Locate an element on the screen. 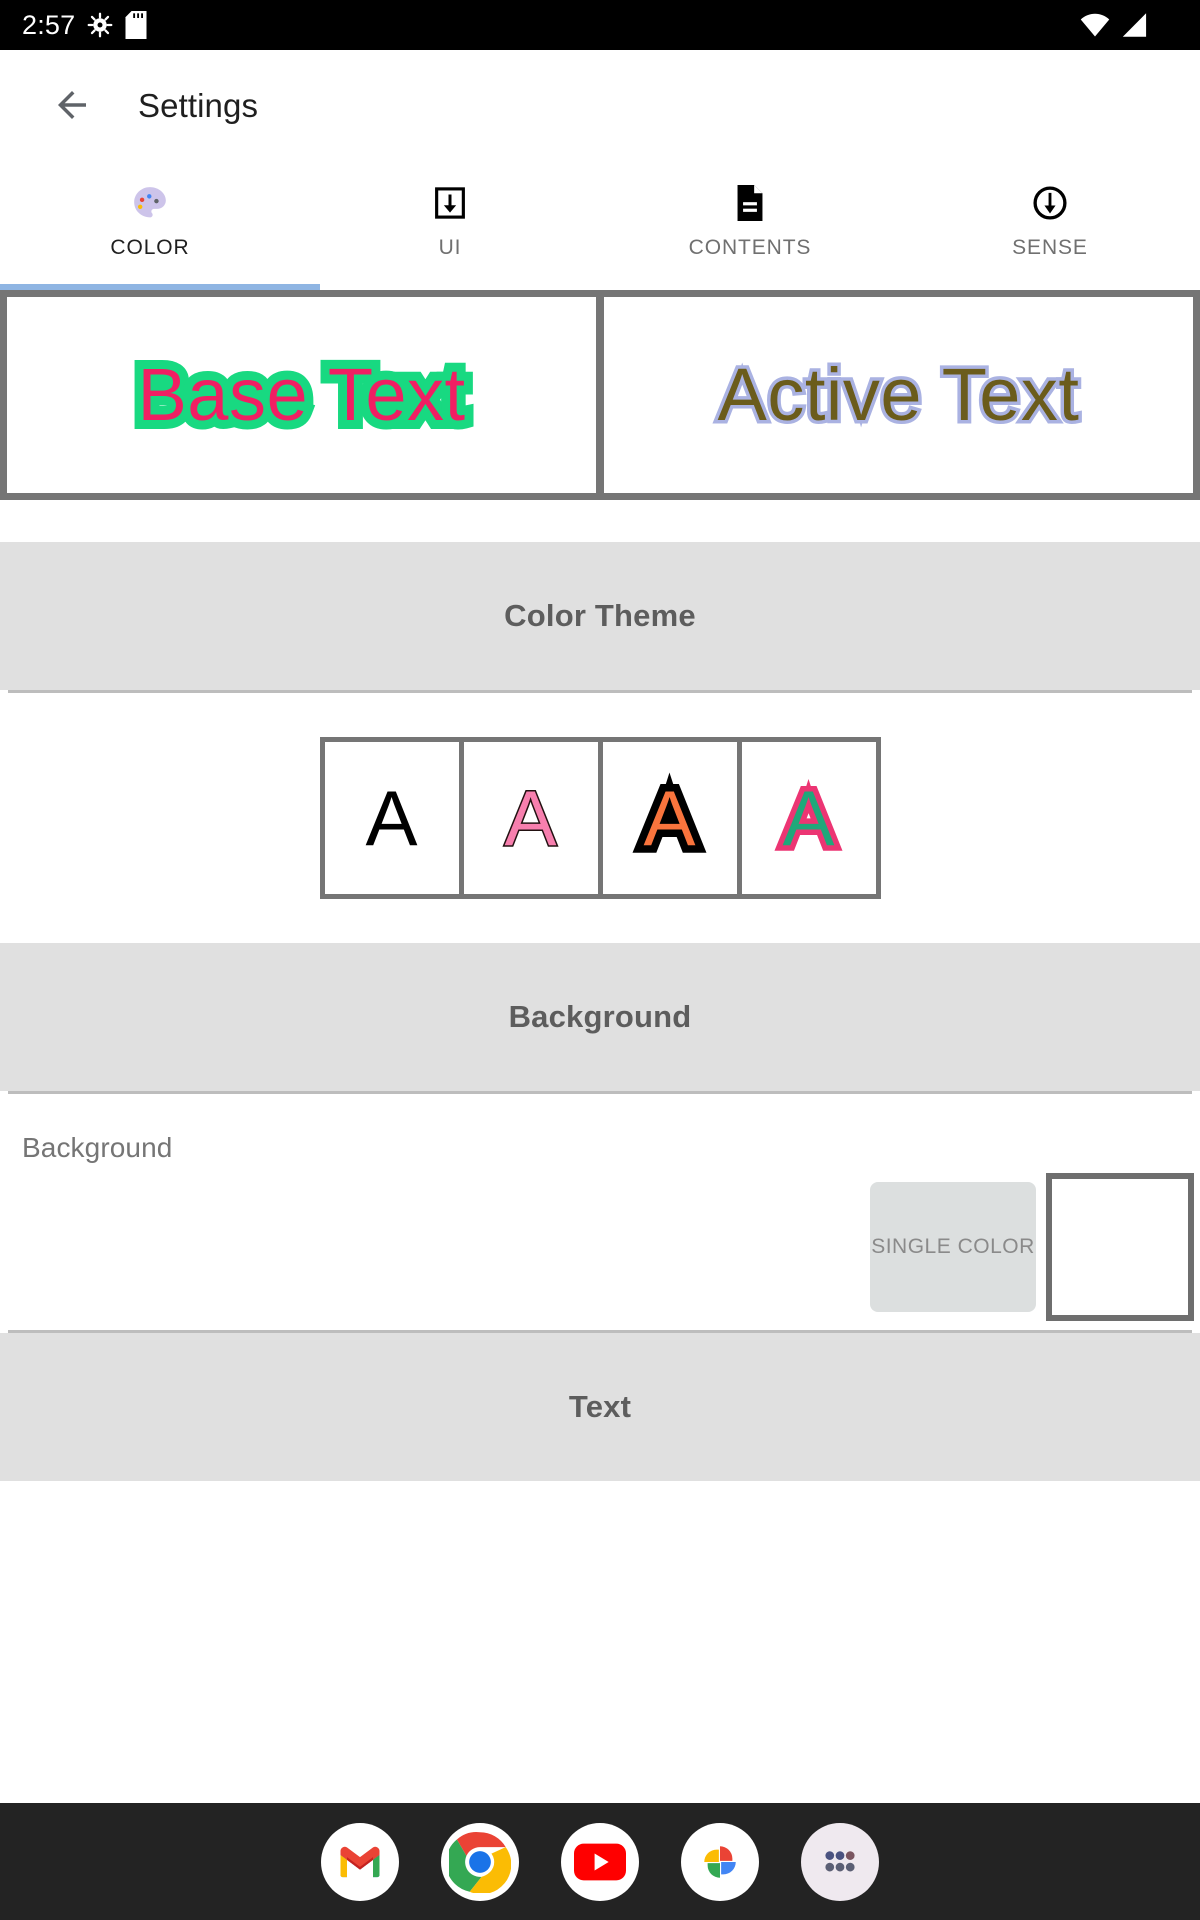 Image resolution: width=1200 pixels, height=1920 pixels. document-icon is located at coordinates (750, 203).